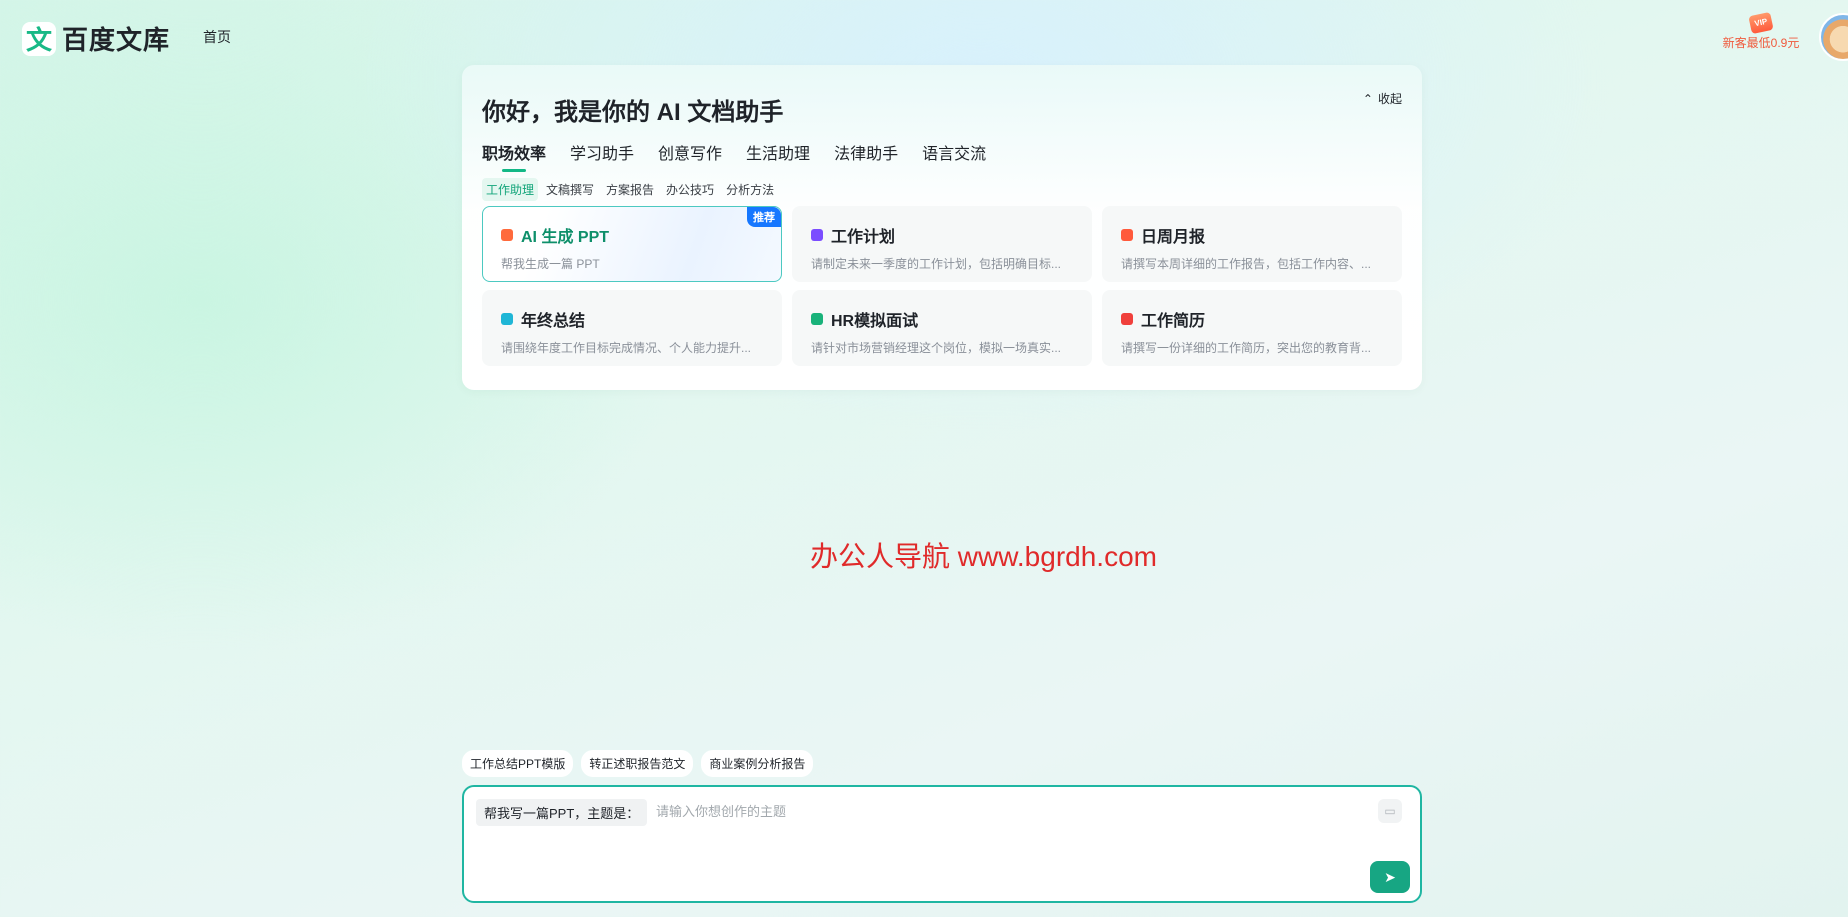  What do you see at coordinates (983, 556) in the screenshot?
I see `watermark-text: 办公人导航 www.bgrdh.com` at bounding box center [983, 556].